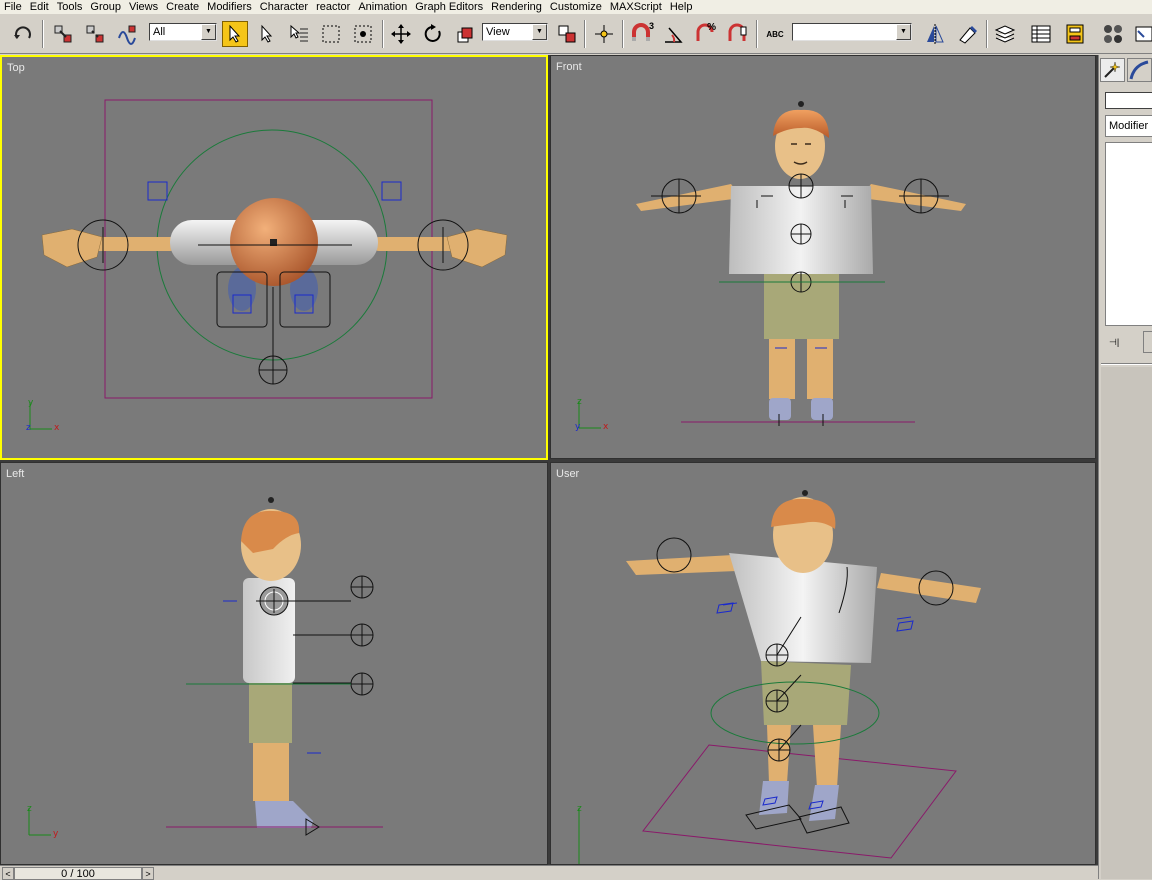 The image size is (1152, 880). Describe the element at coordinates (641, 34) in the screenshot. I see `snaps-toggle-icon: 3` at that location.